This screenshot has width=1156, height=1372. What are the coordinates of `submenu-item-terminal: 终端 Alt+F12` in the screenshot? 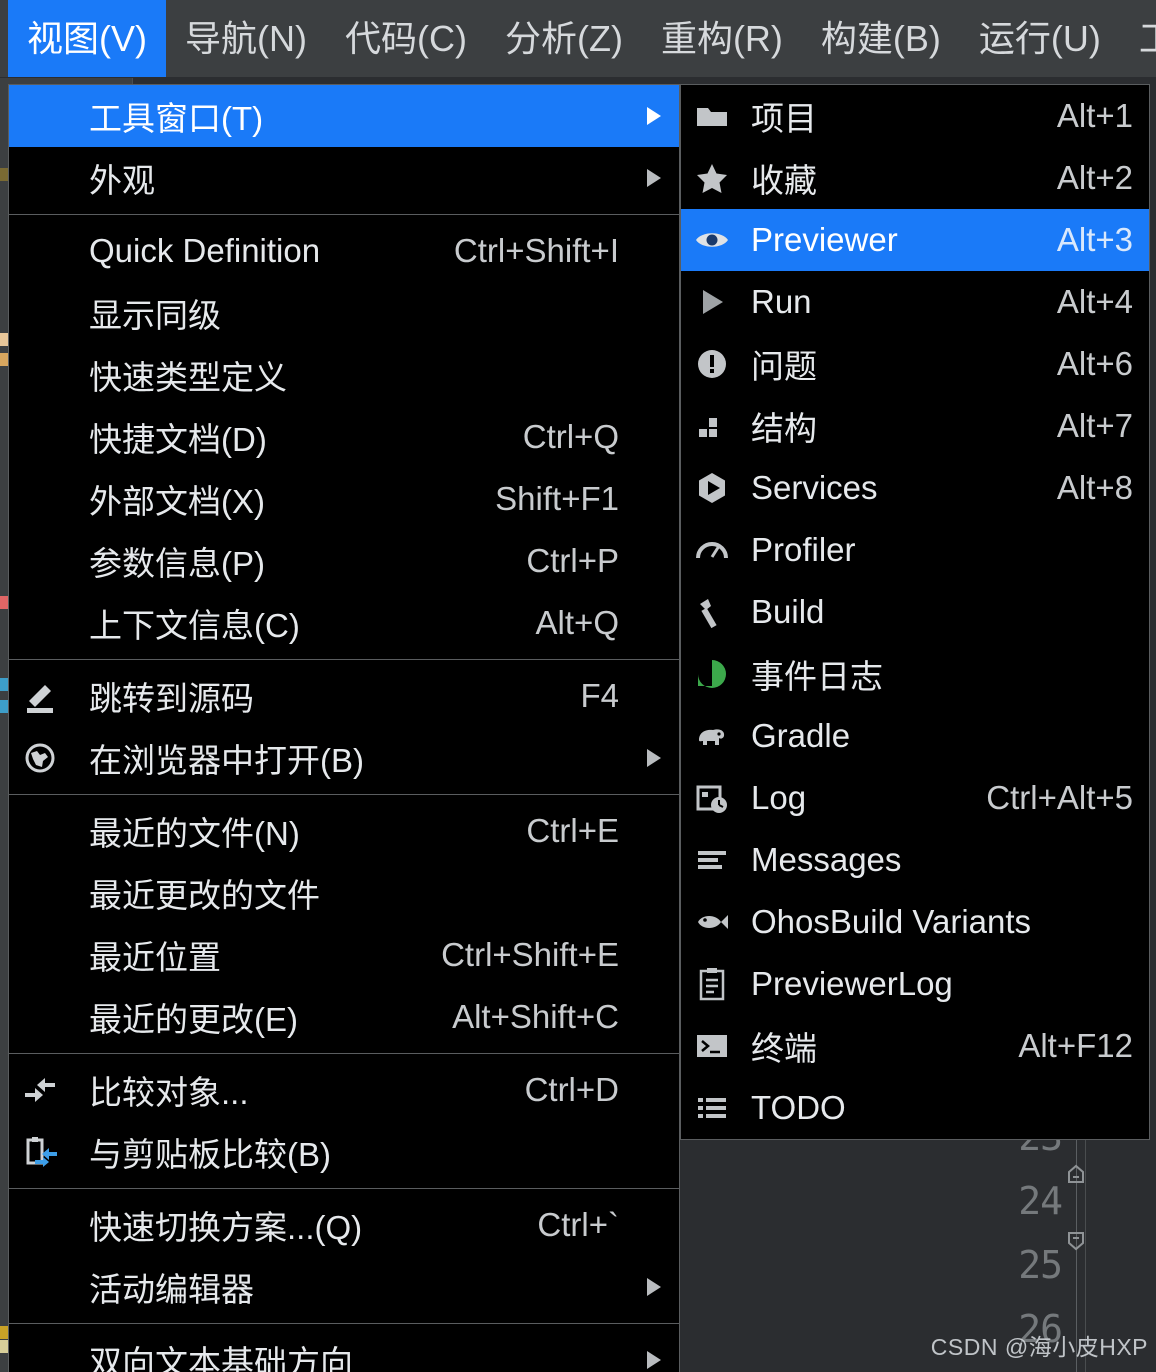 It's located at (915, 1046).